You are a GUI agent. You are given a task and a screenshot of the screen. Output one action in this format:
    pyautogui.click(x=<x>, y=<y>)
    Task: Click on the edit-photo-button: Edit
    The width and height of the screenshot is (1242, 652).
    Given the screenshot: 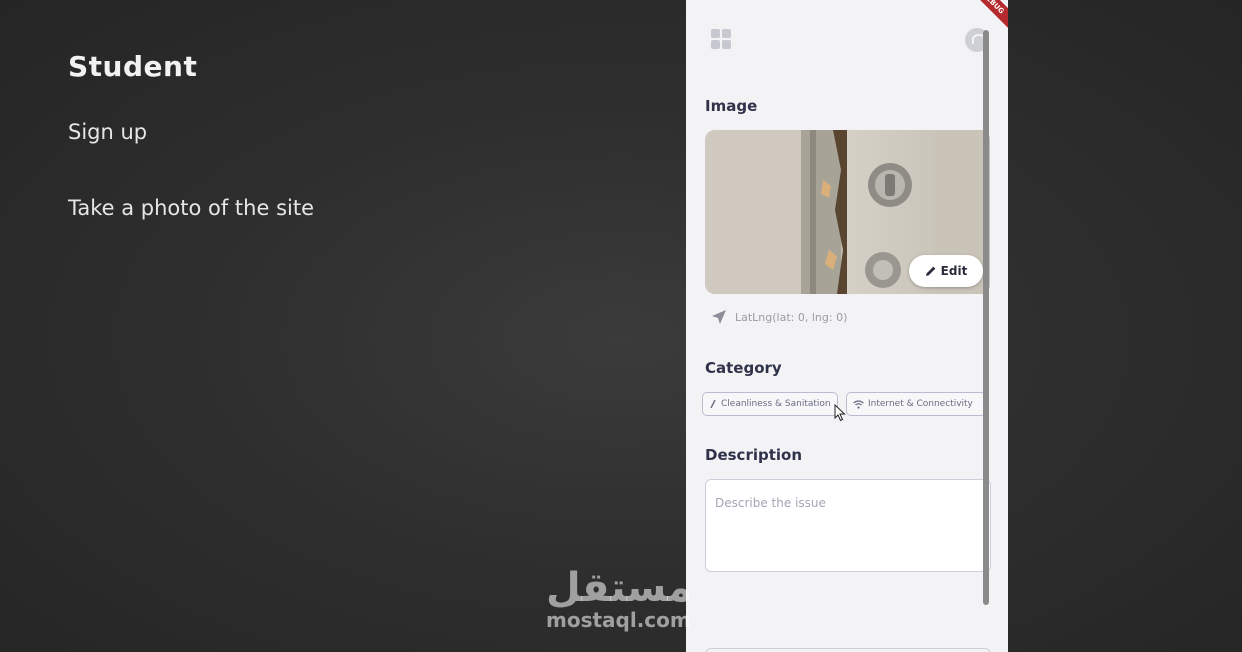 What is the action you would take?
    pyautogui.click(x=946, y=271)
    